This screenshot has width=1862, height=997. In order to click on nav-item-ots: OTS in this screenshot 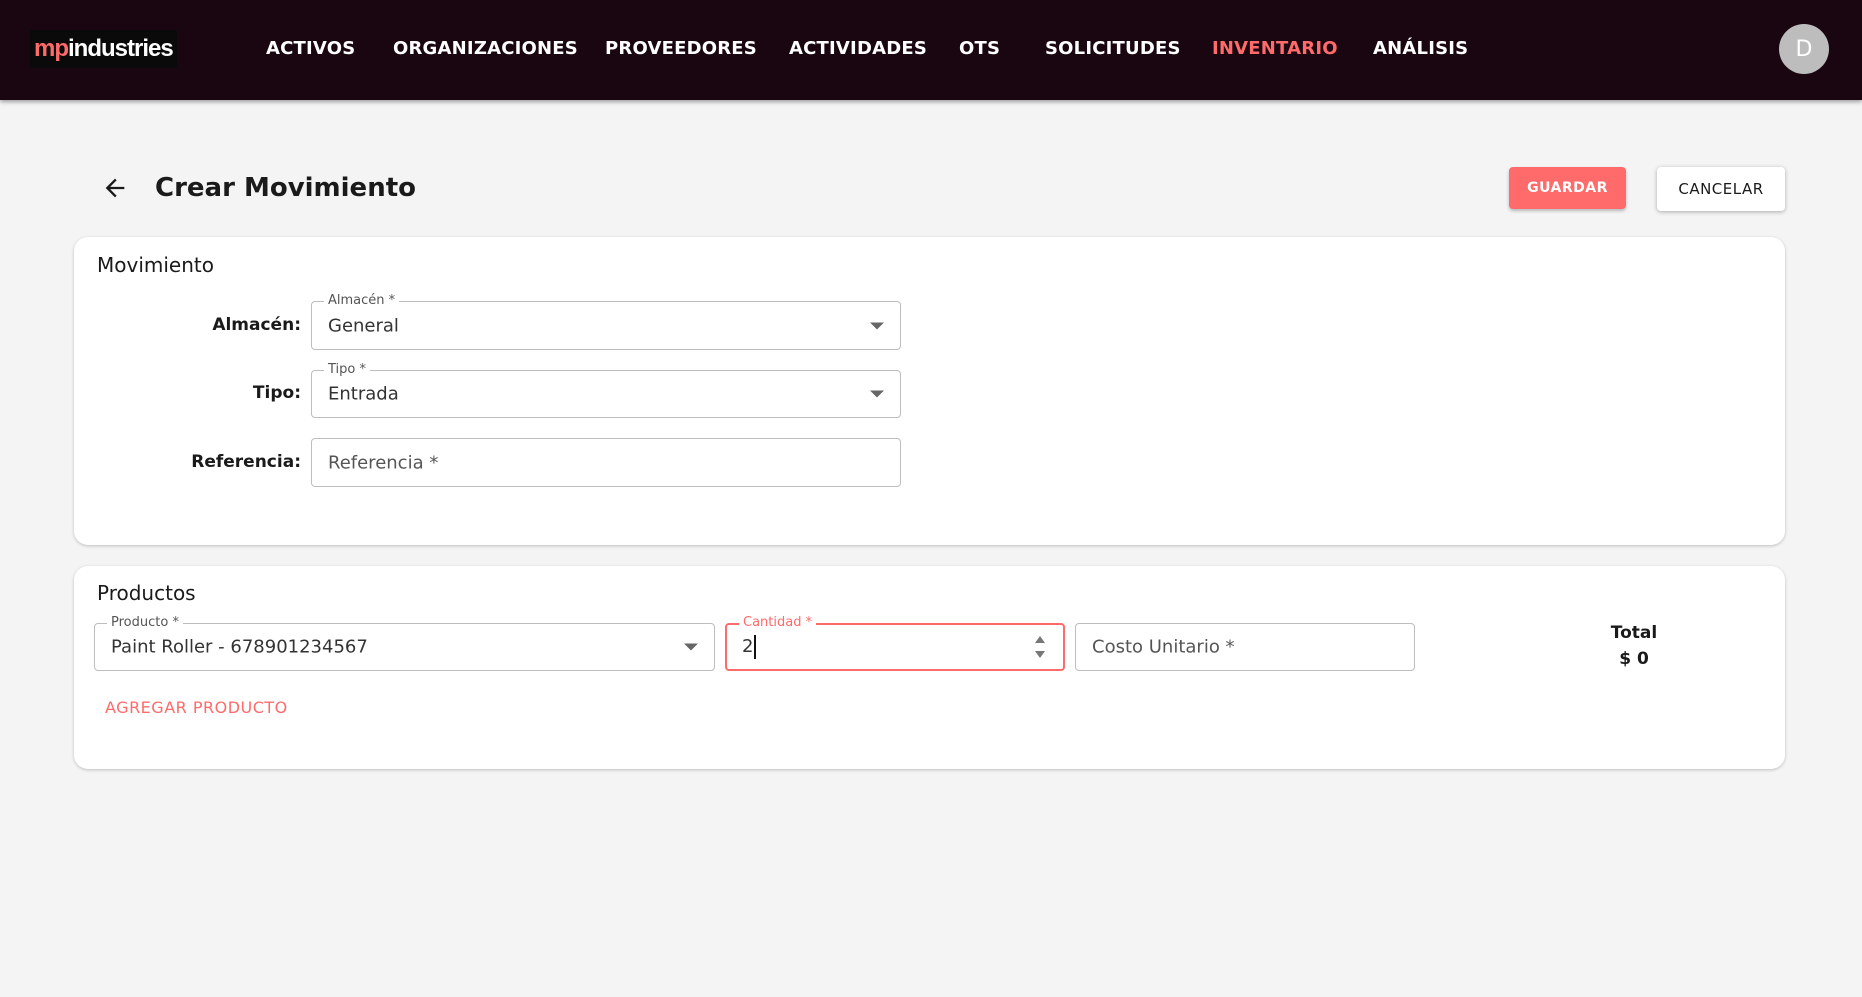, I will do `click(979, 48)`.